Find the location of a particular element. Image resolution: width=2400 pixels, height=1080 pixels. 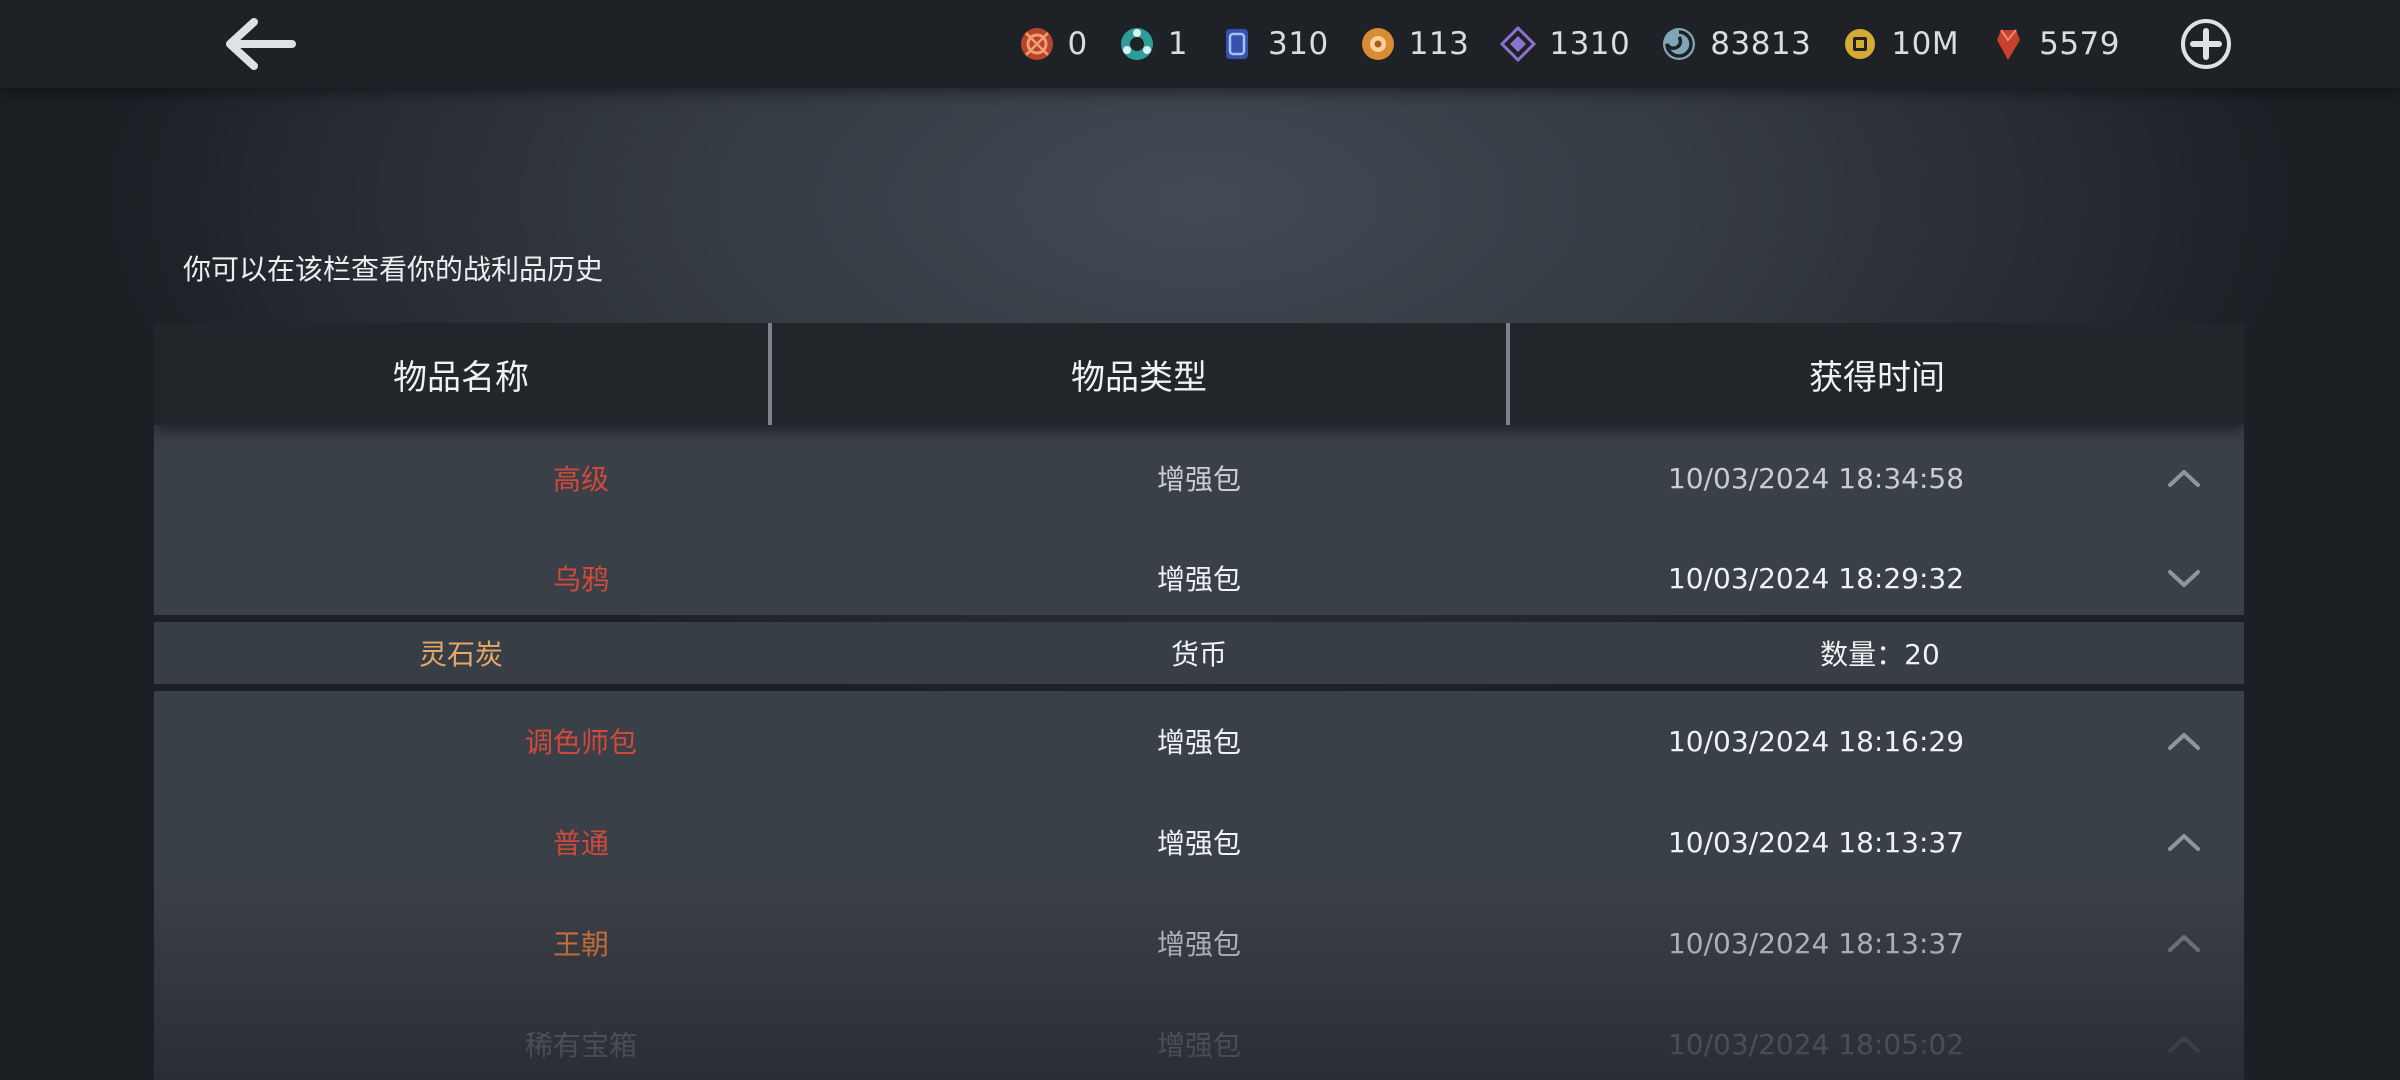

red-gem-icon is located at coordinates (2008, 44).